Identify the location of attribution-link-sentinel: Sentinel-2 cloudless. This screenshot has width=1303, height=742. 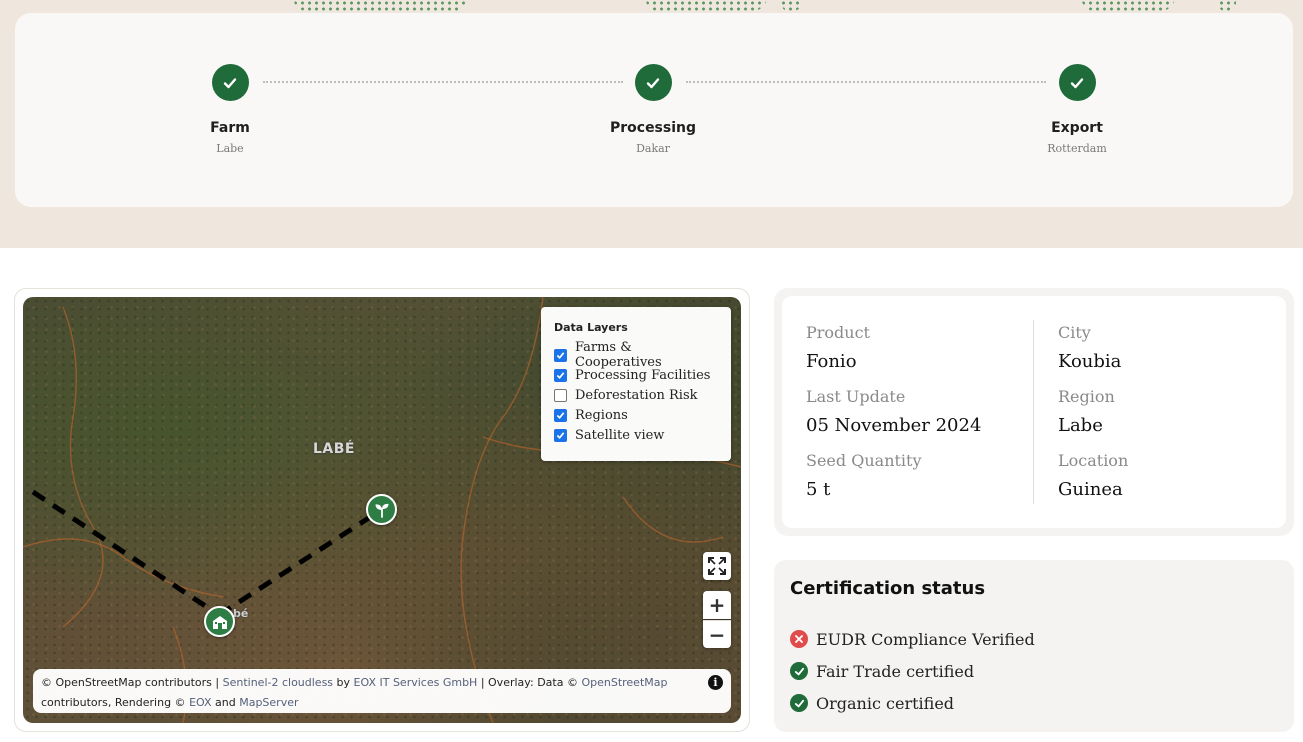
(278, 682).